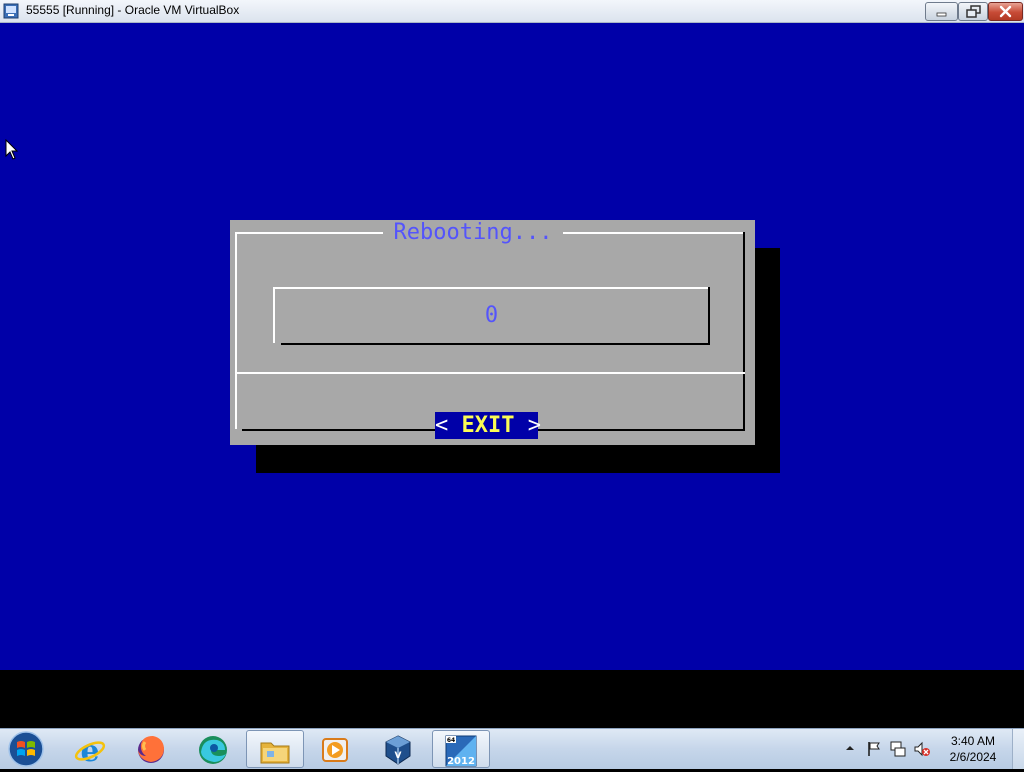  I want to click on file-explorer-icon, so click(275, 753).